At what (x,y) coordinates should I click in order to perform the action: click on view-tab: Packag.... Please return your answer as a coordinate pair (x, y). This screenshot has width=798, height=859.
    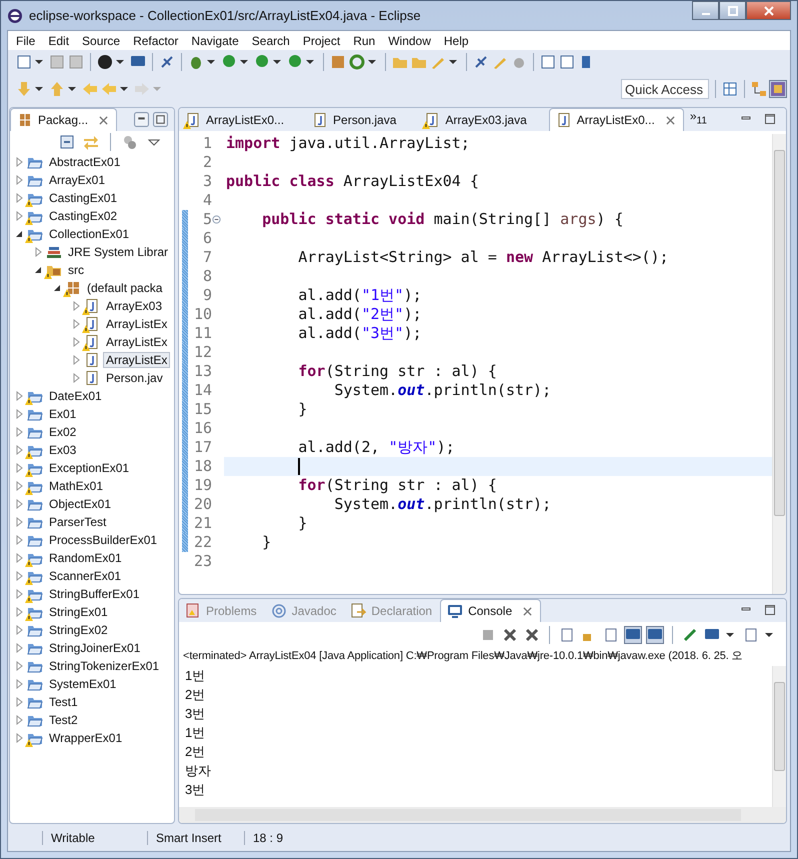
    Looking at the image, I should click on (64, 119).